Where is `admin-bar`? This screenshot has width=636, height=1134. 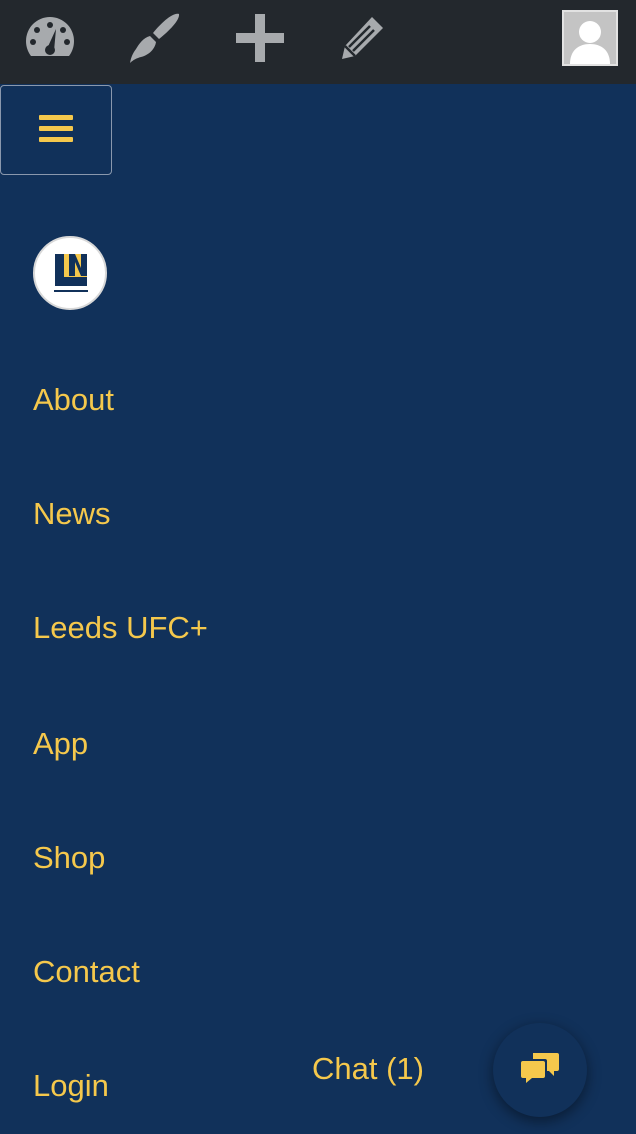
admin-bar is located at coordinates (318, 42).